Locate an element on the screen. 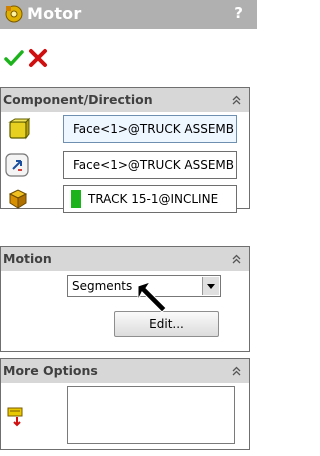 The image size is (320, 456). component-face-icon is located at coordinates (19, 128).